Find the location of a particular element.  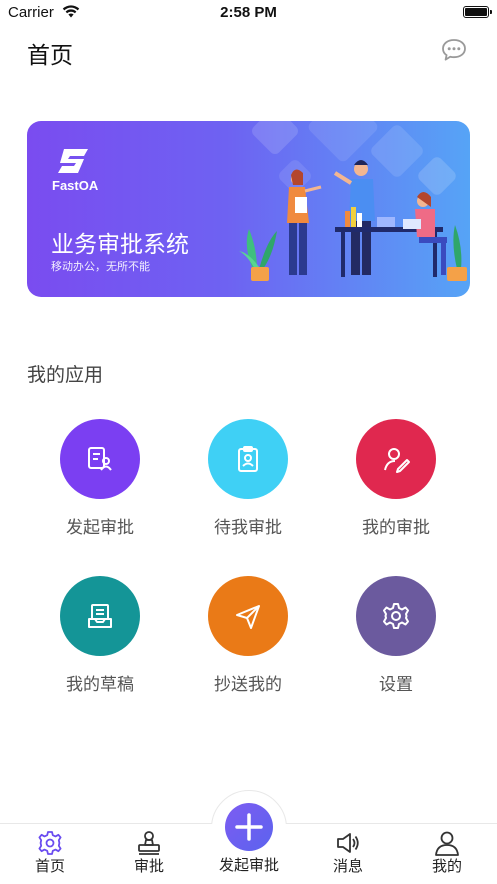

start-approval-fab is located at coordinates (249, 827).